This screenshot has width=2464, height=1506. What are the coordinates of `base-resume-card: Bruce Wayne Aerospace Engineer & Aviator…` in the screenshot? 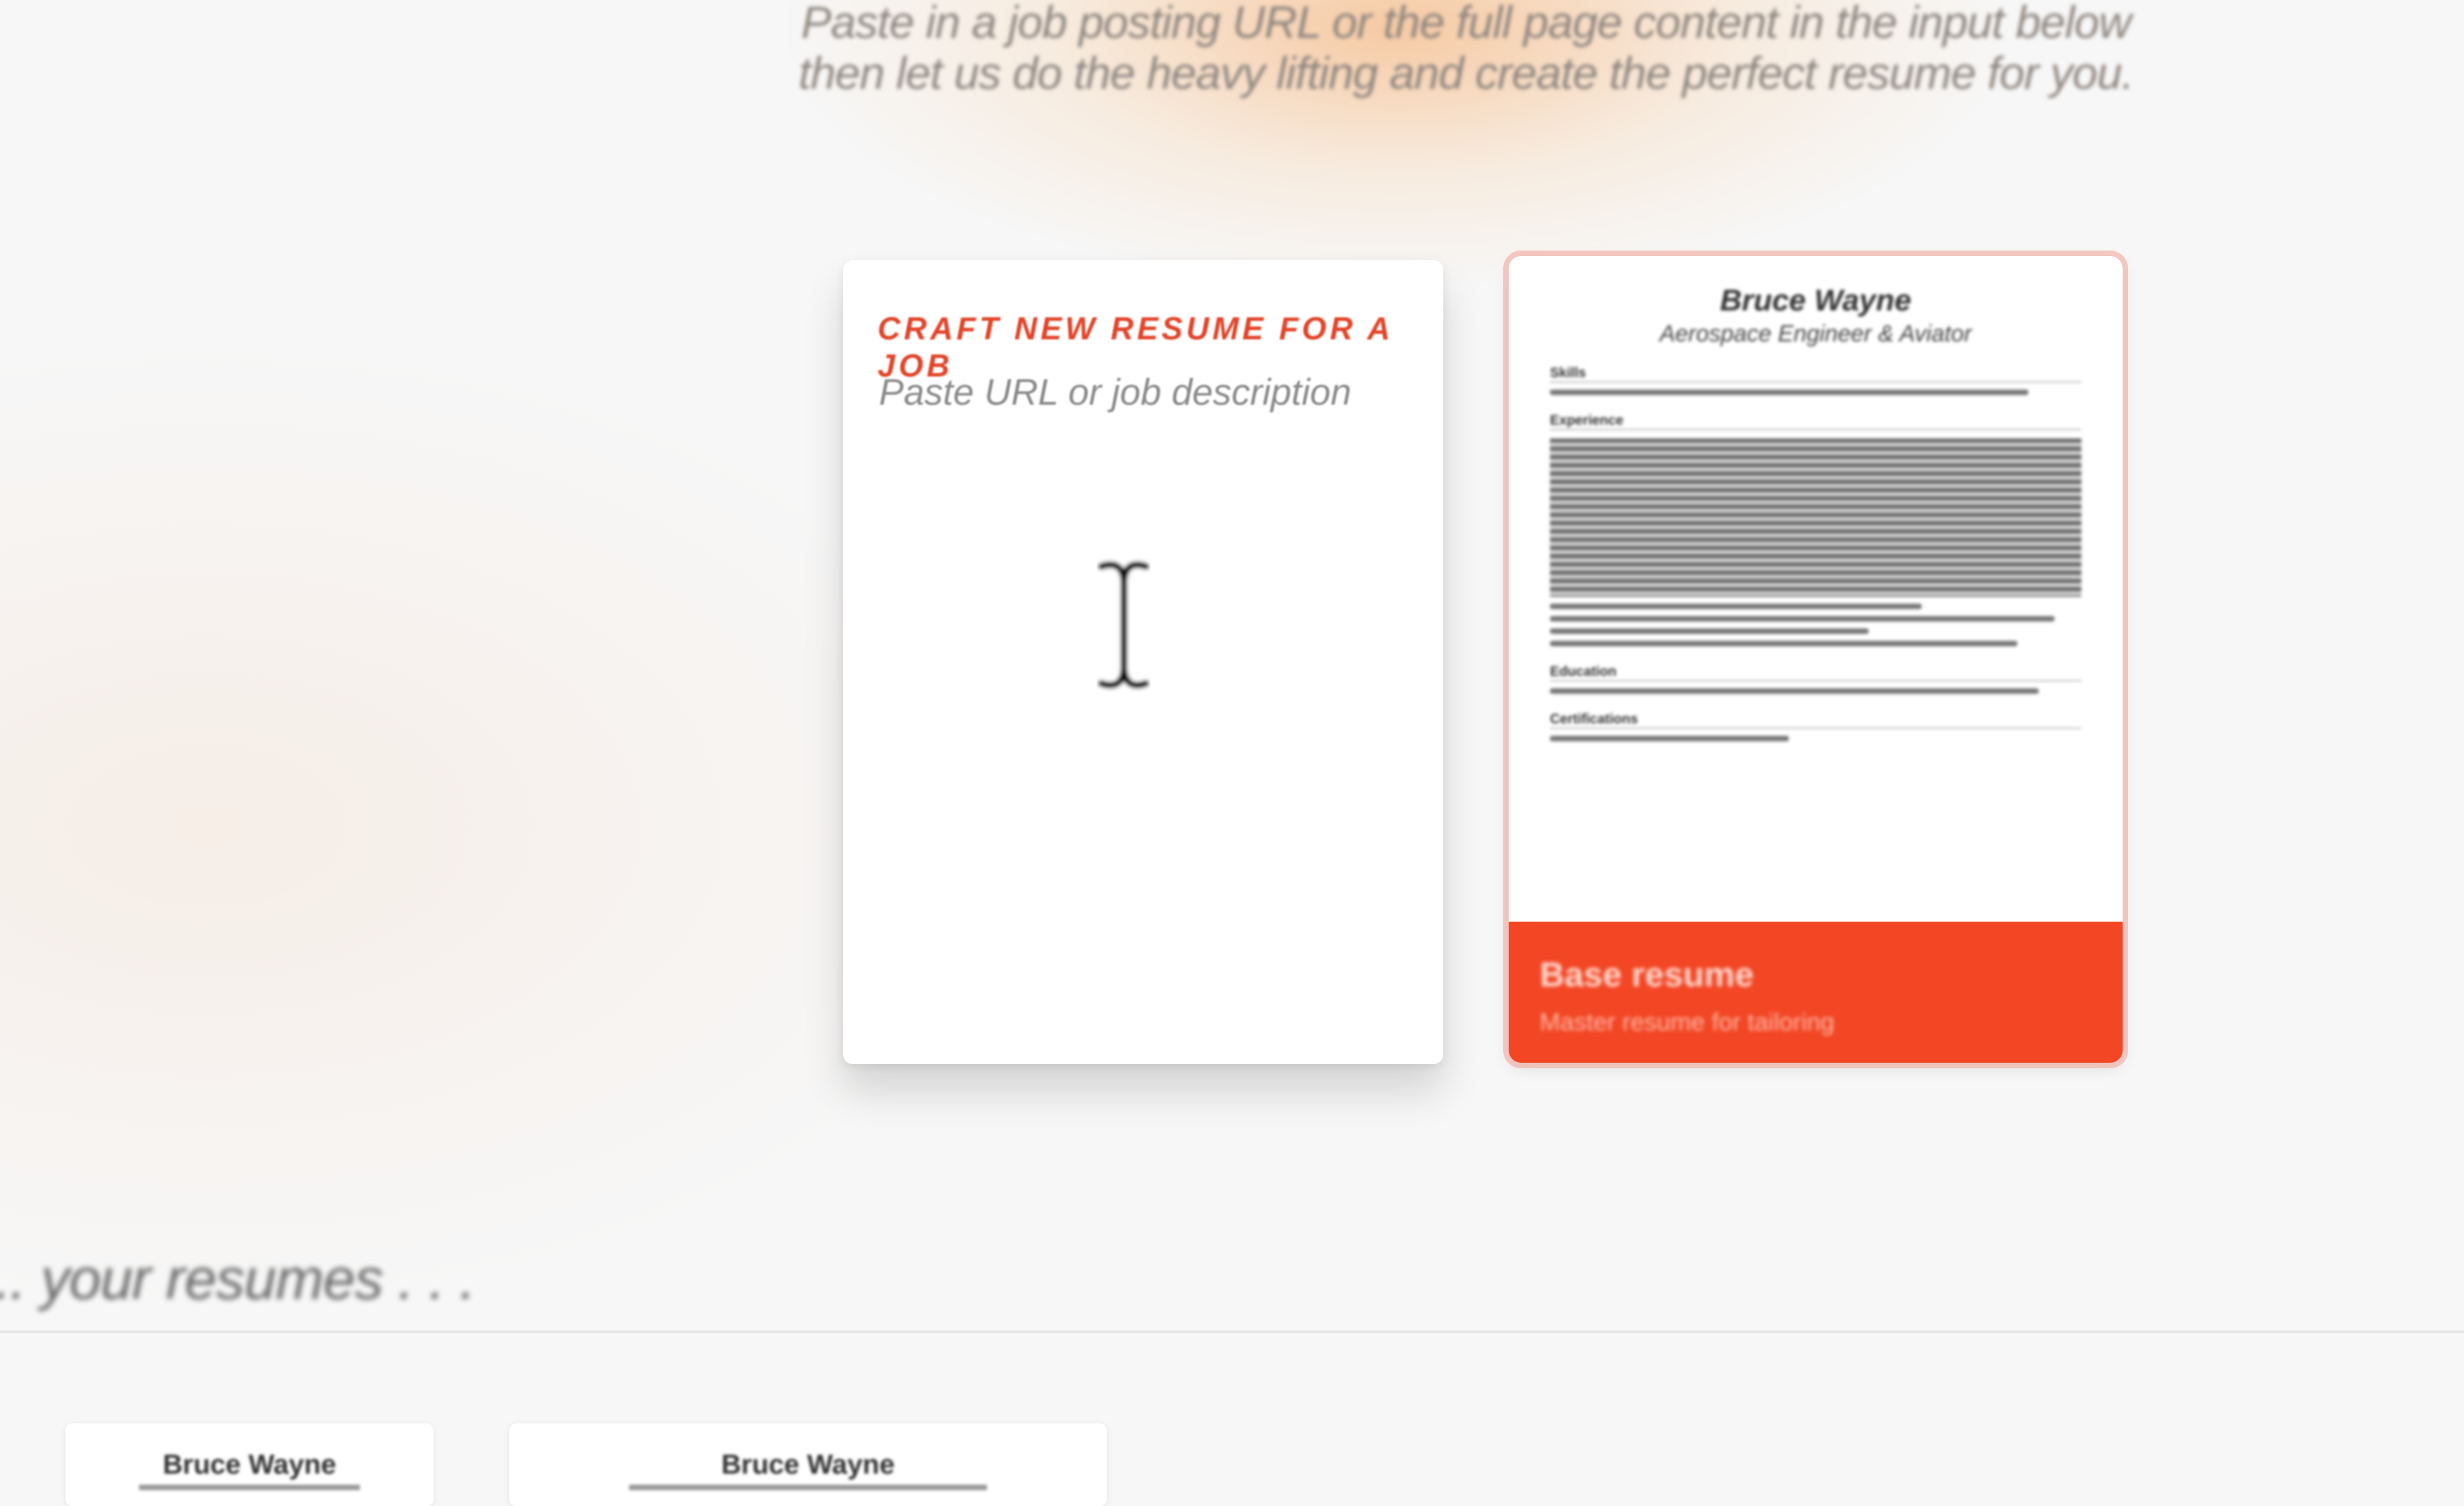 It's located at (1816, 659).